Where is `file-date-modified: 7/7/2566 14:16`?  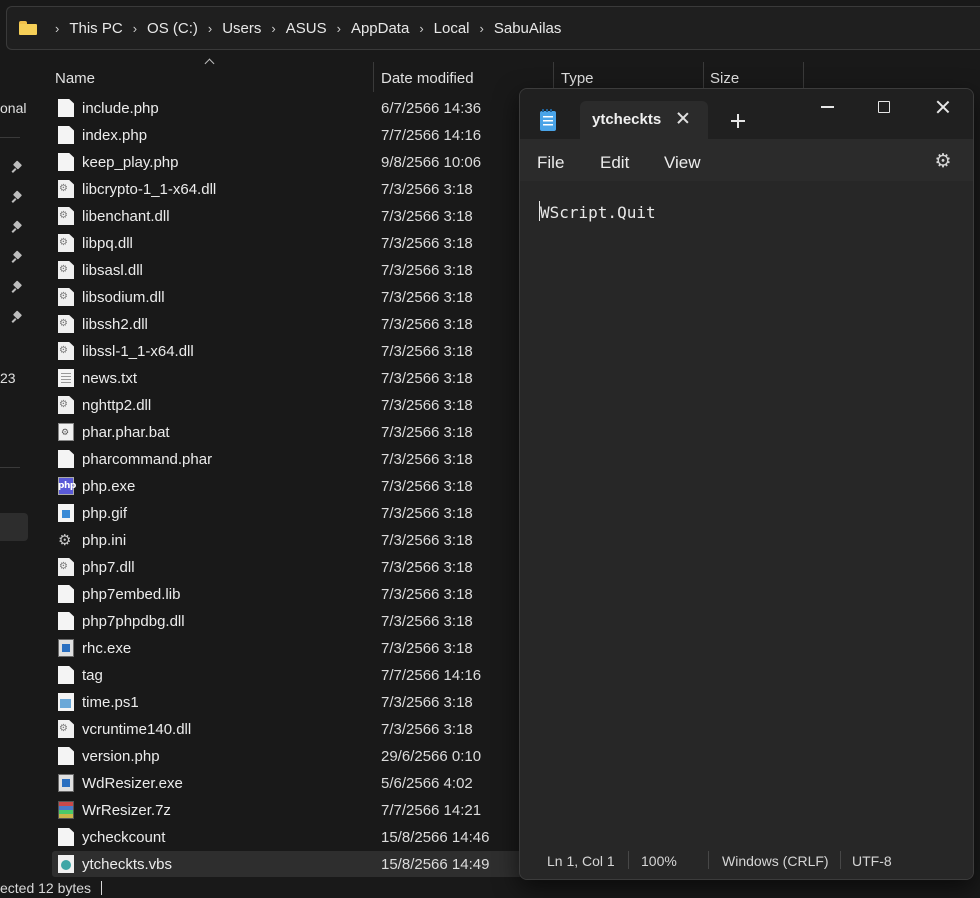
file-date-modified: 7/7/2566 14:16 is located at coordinates (431, 135).